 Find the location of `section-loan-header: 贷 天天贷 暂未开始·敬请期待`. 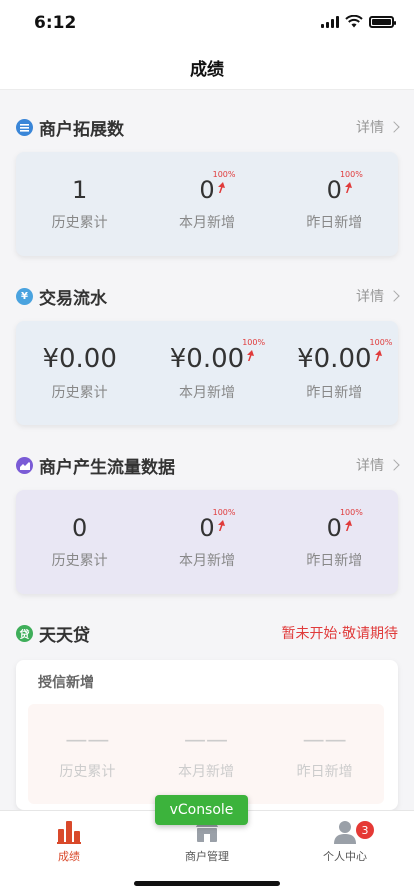

section-loan-header: 贷 天天贷 暂未开始·敬请期待 is located at coordinates (207, 633).